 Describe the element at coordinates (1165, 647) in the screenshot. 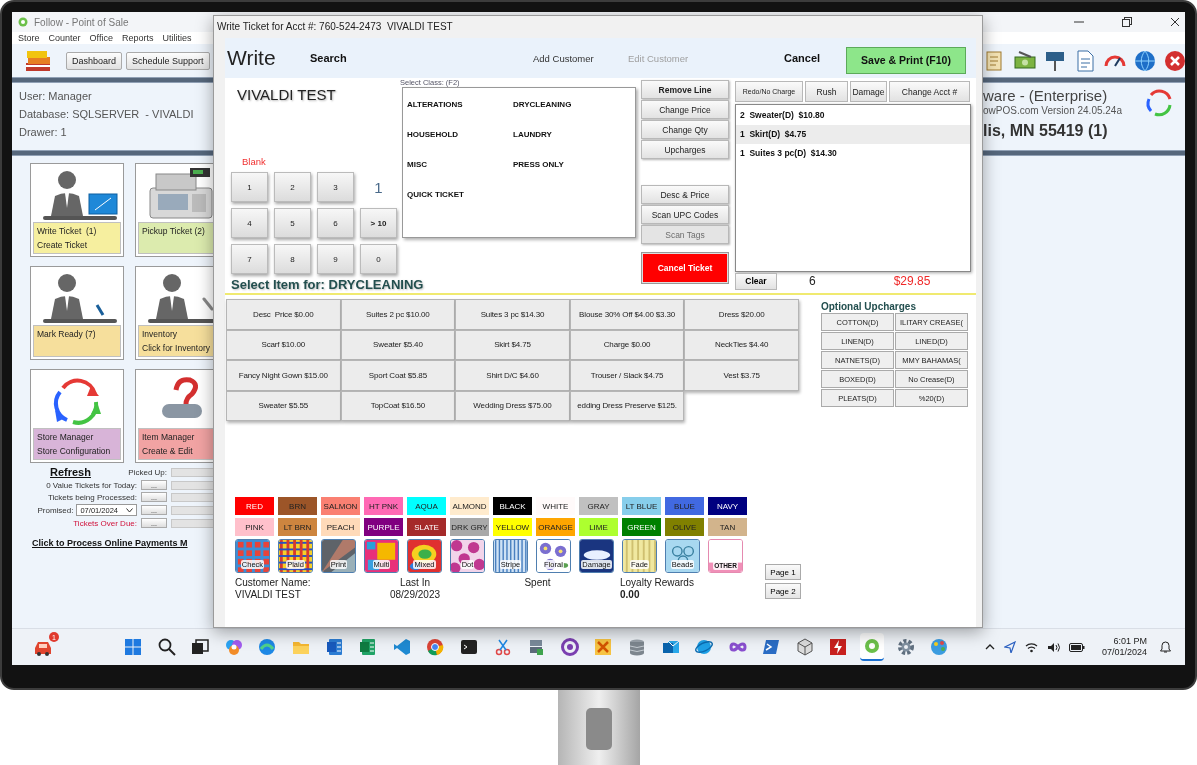

I see `bell-icon` at that location.